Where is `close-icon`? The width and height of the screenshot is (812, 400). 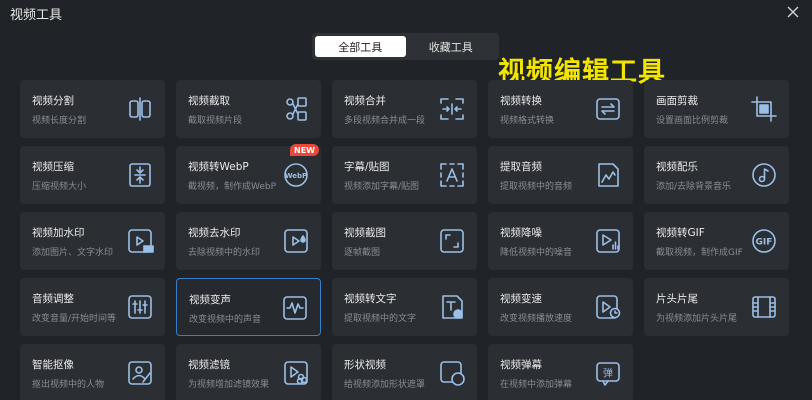 close-icon is located at coordinates (793, 12).